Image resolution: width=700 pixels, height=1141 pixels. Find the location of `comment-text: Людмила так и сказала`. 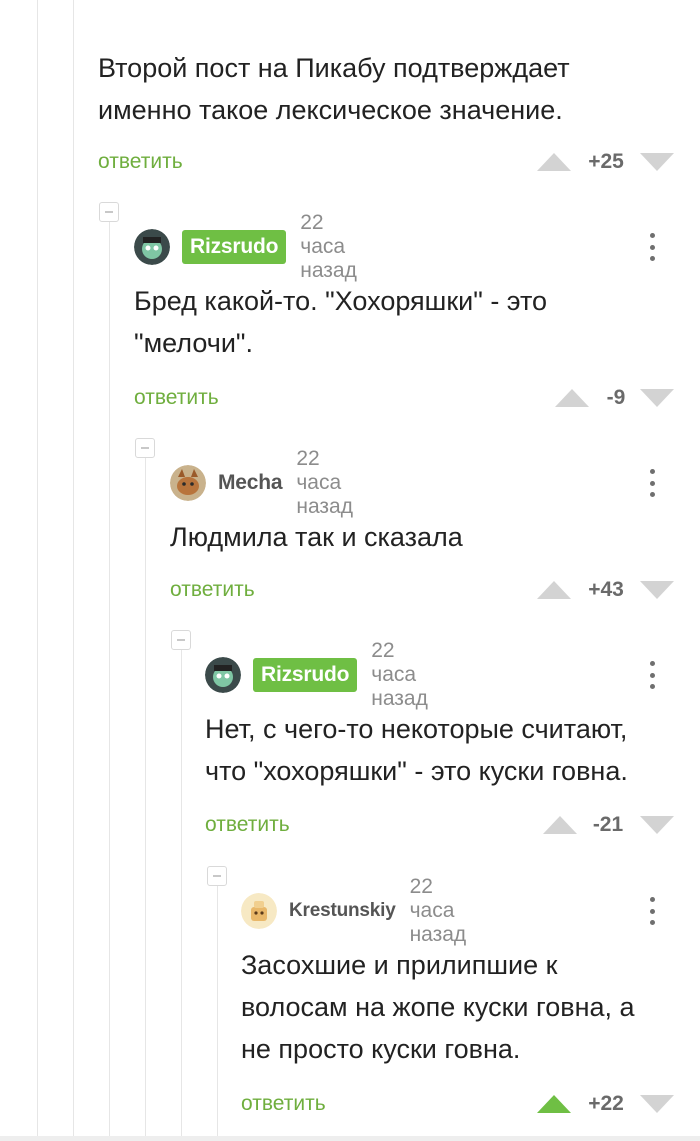

comment-text: Людмила так и сказала is located at coordinates (420, 537).